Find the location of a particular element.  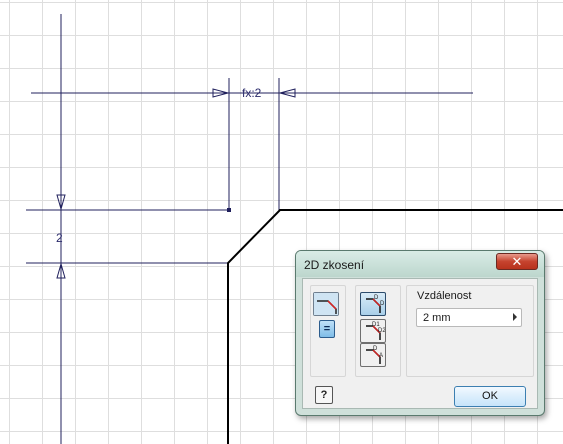

chamfer-equal-distance-icon: D D is located at coordinates (373, 304).